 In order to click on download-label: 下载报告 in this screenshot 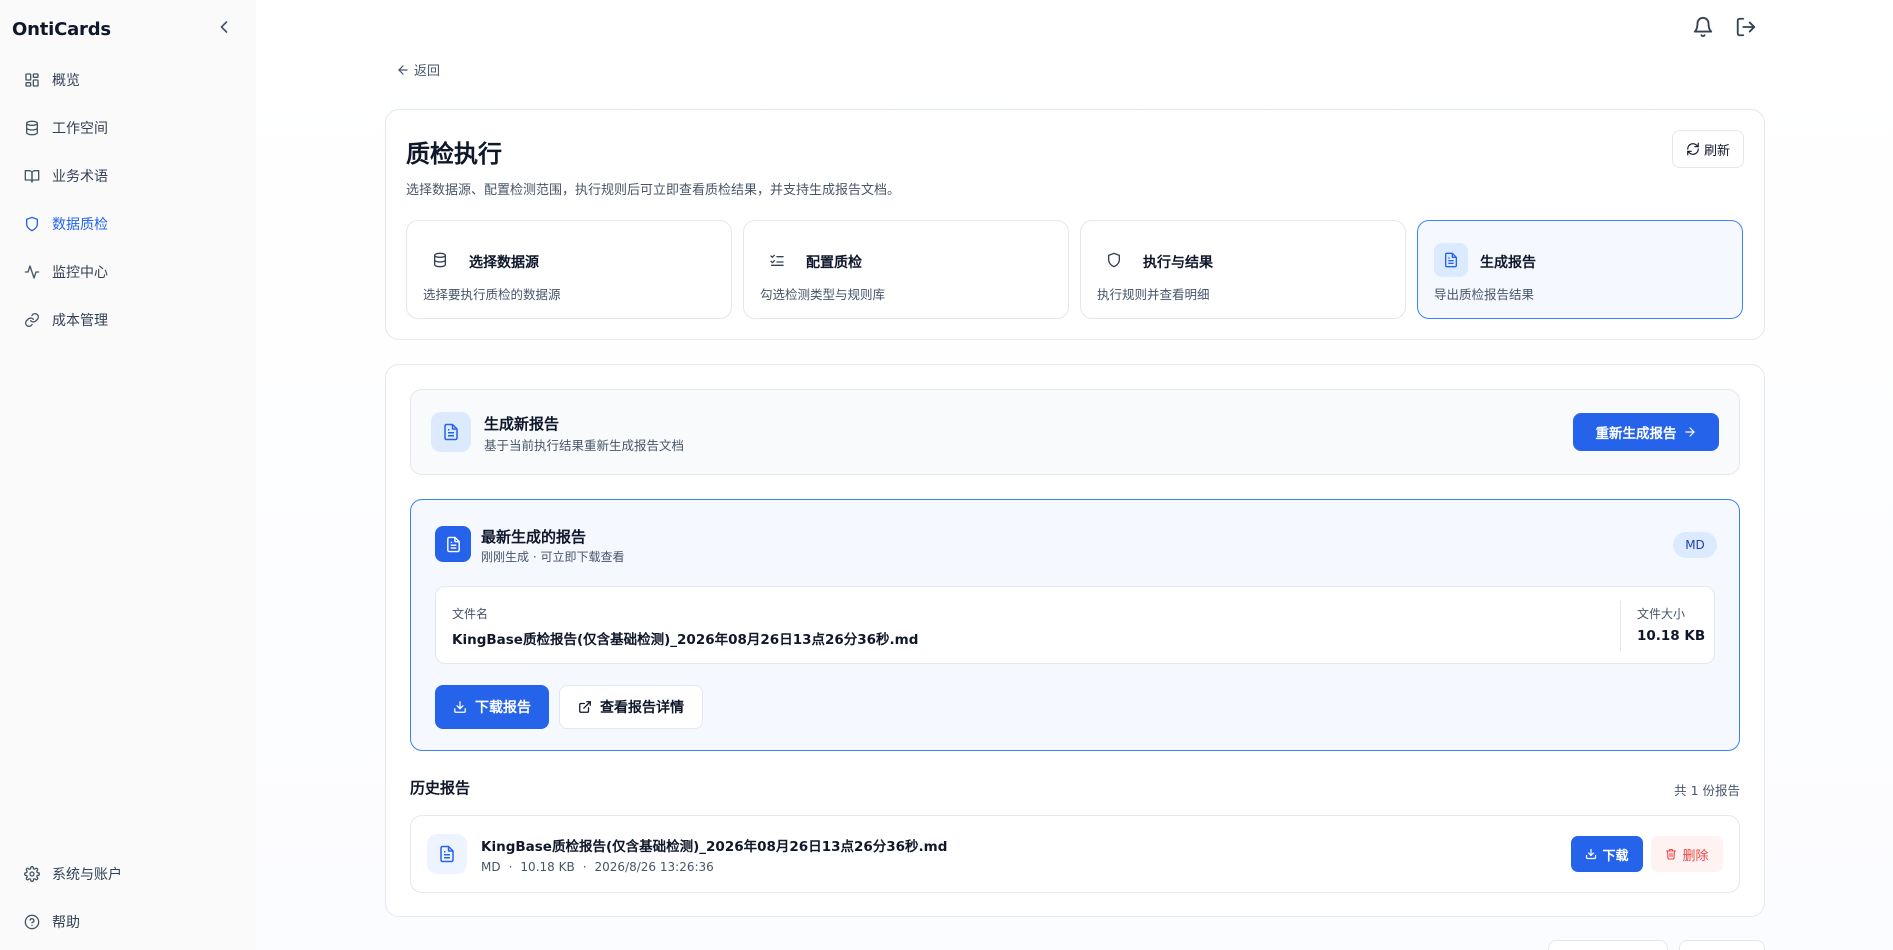, I will do `click(503, 708)`.